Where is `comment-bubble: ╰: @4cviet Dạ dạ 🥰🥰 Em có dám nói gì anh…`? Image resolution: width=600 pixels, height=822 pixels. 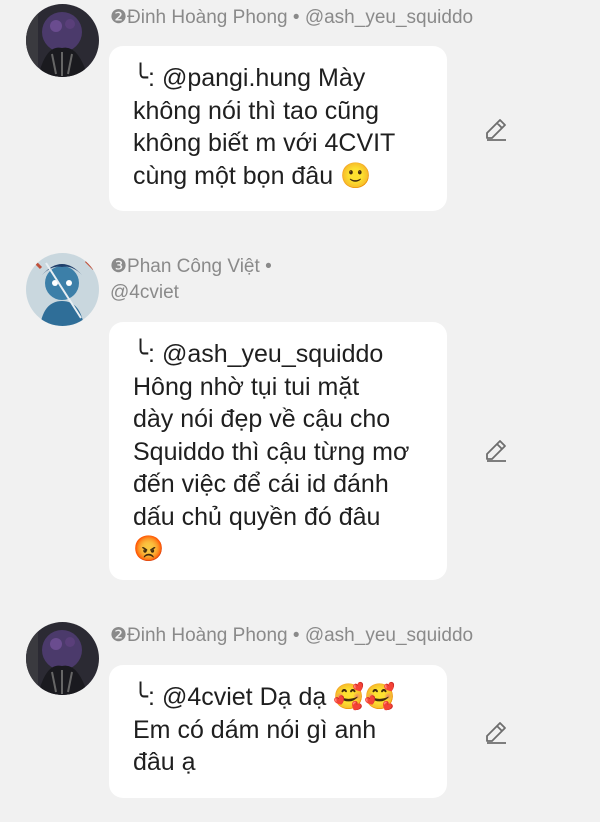
comment-bubble: ╰: @4cviet Dạ dạ 🥰🥰 Em có dám nói gì anh… is located at coordinates (278, 731).